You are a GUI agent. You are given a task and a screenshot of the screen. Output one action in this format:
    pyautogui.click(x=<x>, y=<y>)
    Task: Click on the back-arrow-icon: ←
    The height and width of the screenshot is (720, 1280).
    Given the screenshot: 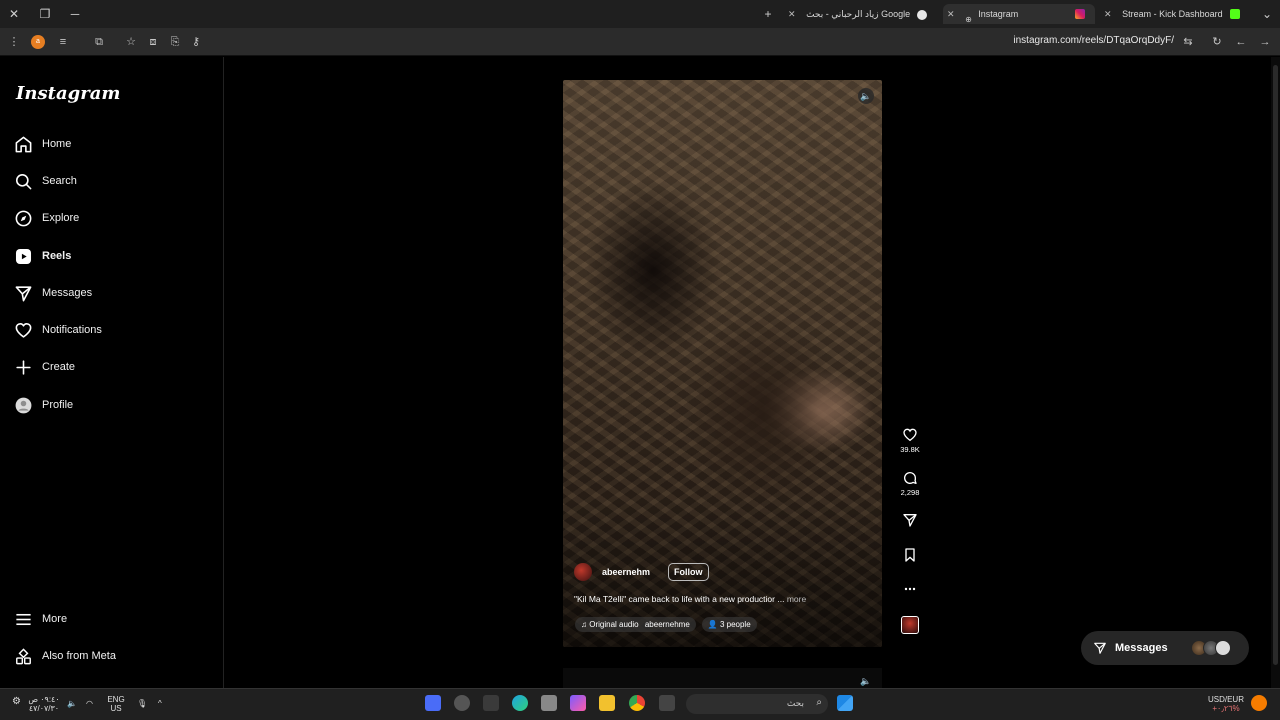 What is the action you would take?
    pyautogui.click(x=1241, y=42)
    